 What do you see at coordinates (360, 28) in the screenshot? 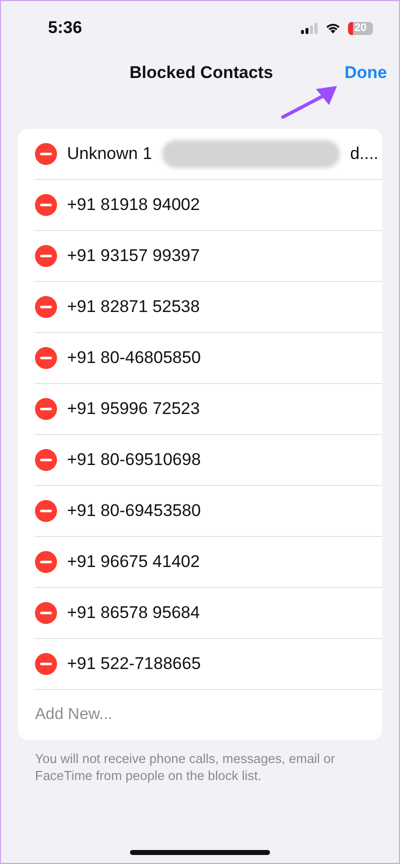
I see `battery-icon: 20` at bounding box center [360, 28].